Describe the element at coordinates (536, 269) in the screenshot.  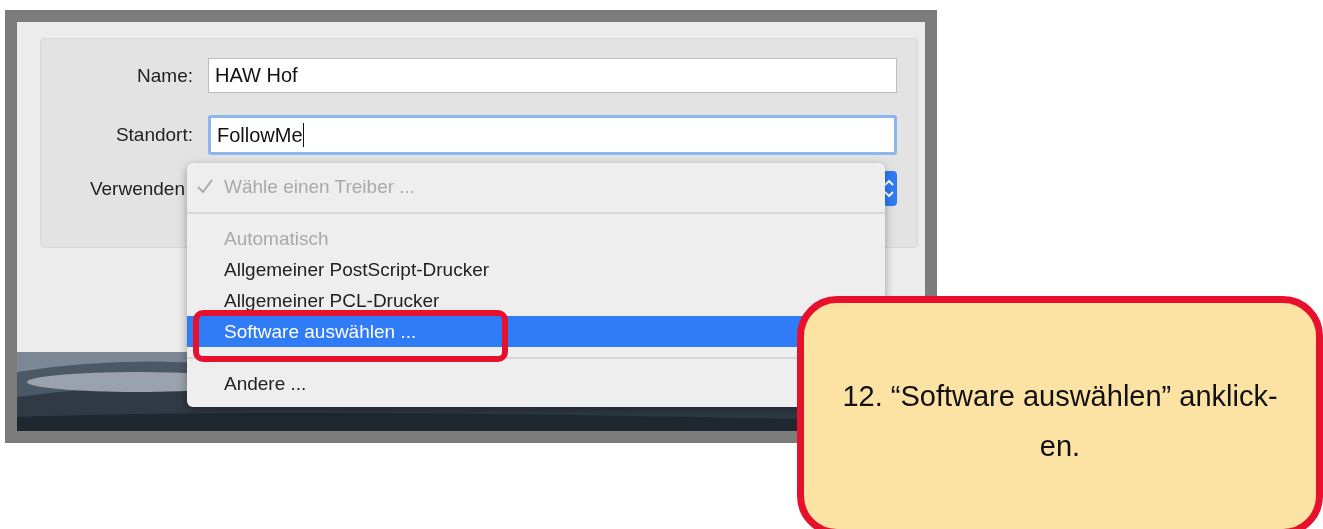
I see `menu-item: Allgemeiner PostScript-Drucker` at that location.